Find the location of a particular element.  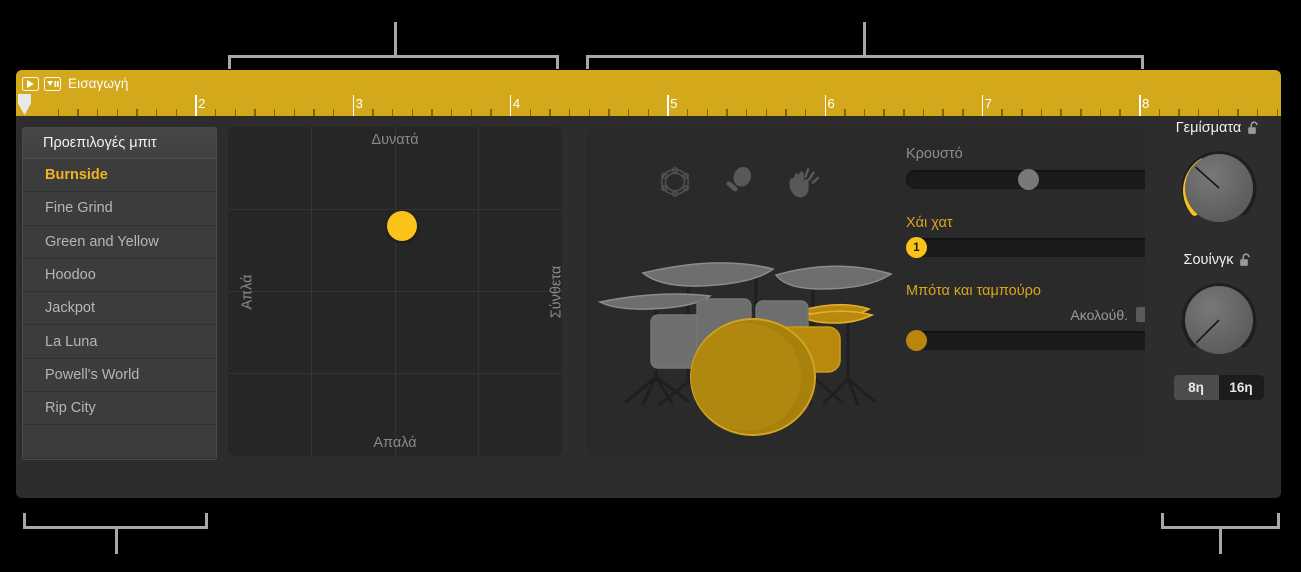

preset-item-1: Fine Grind is located at coordinates (119, 209).